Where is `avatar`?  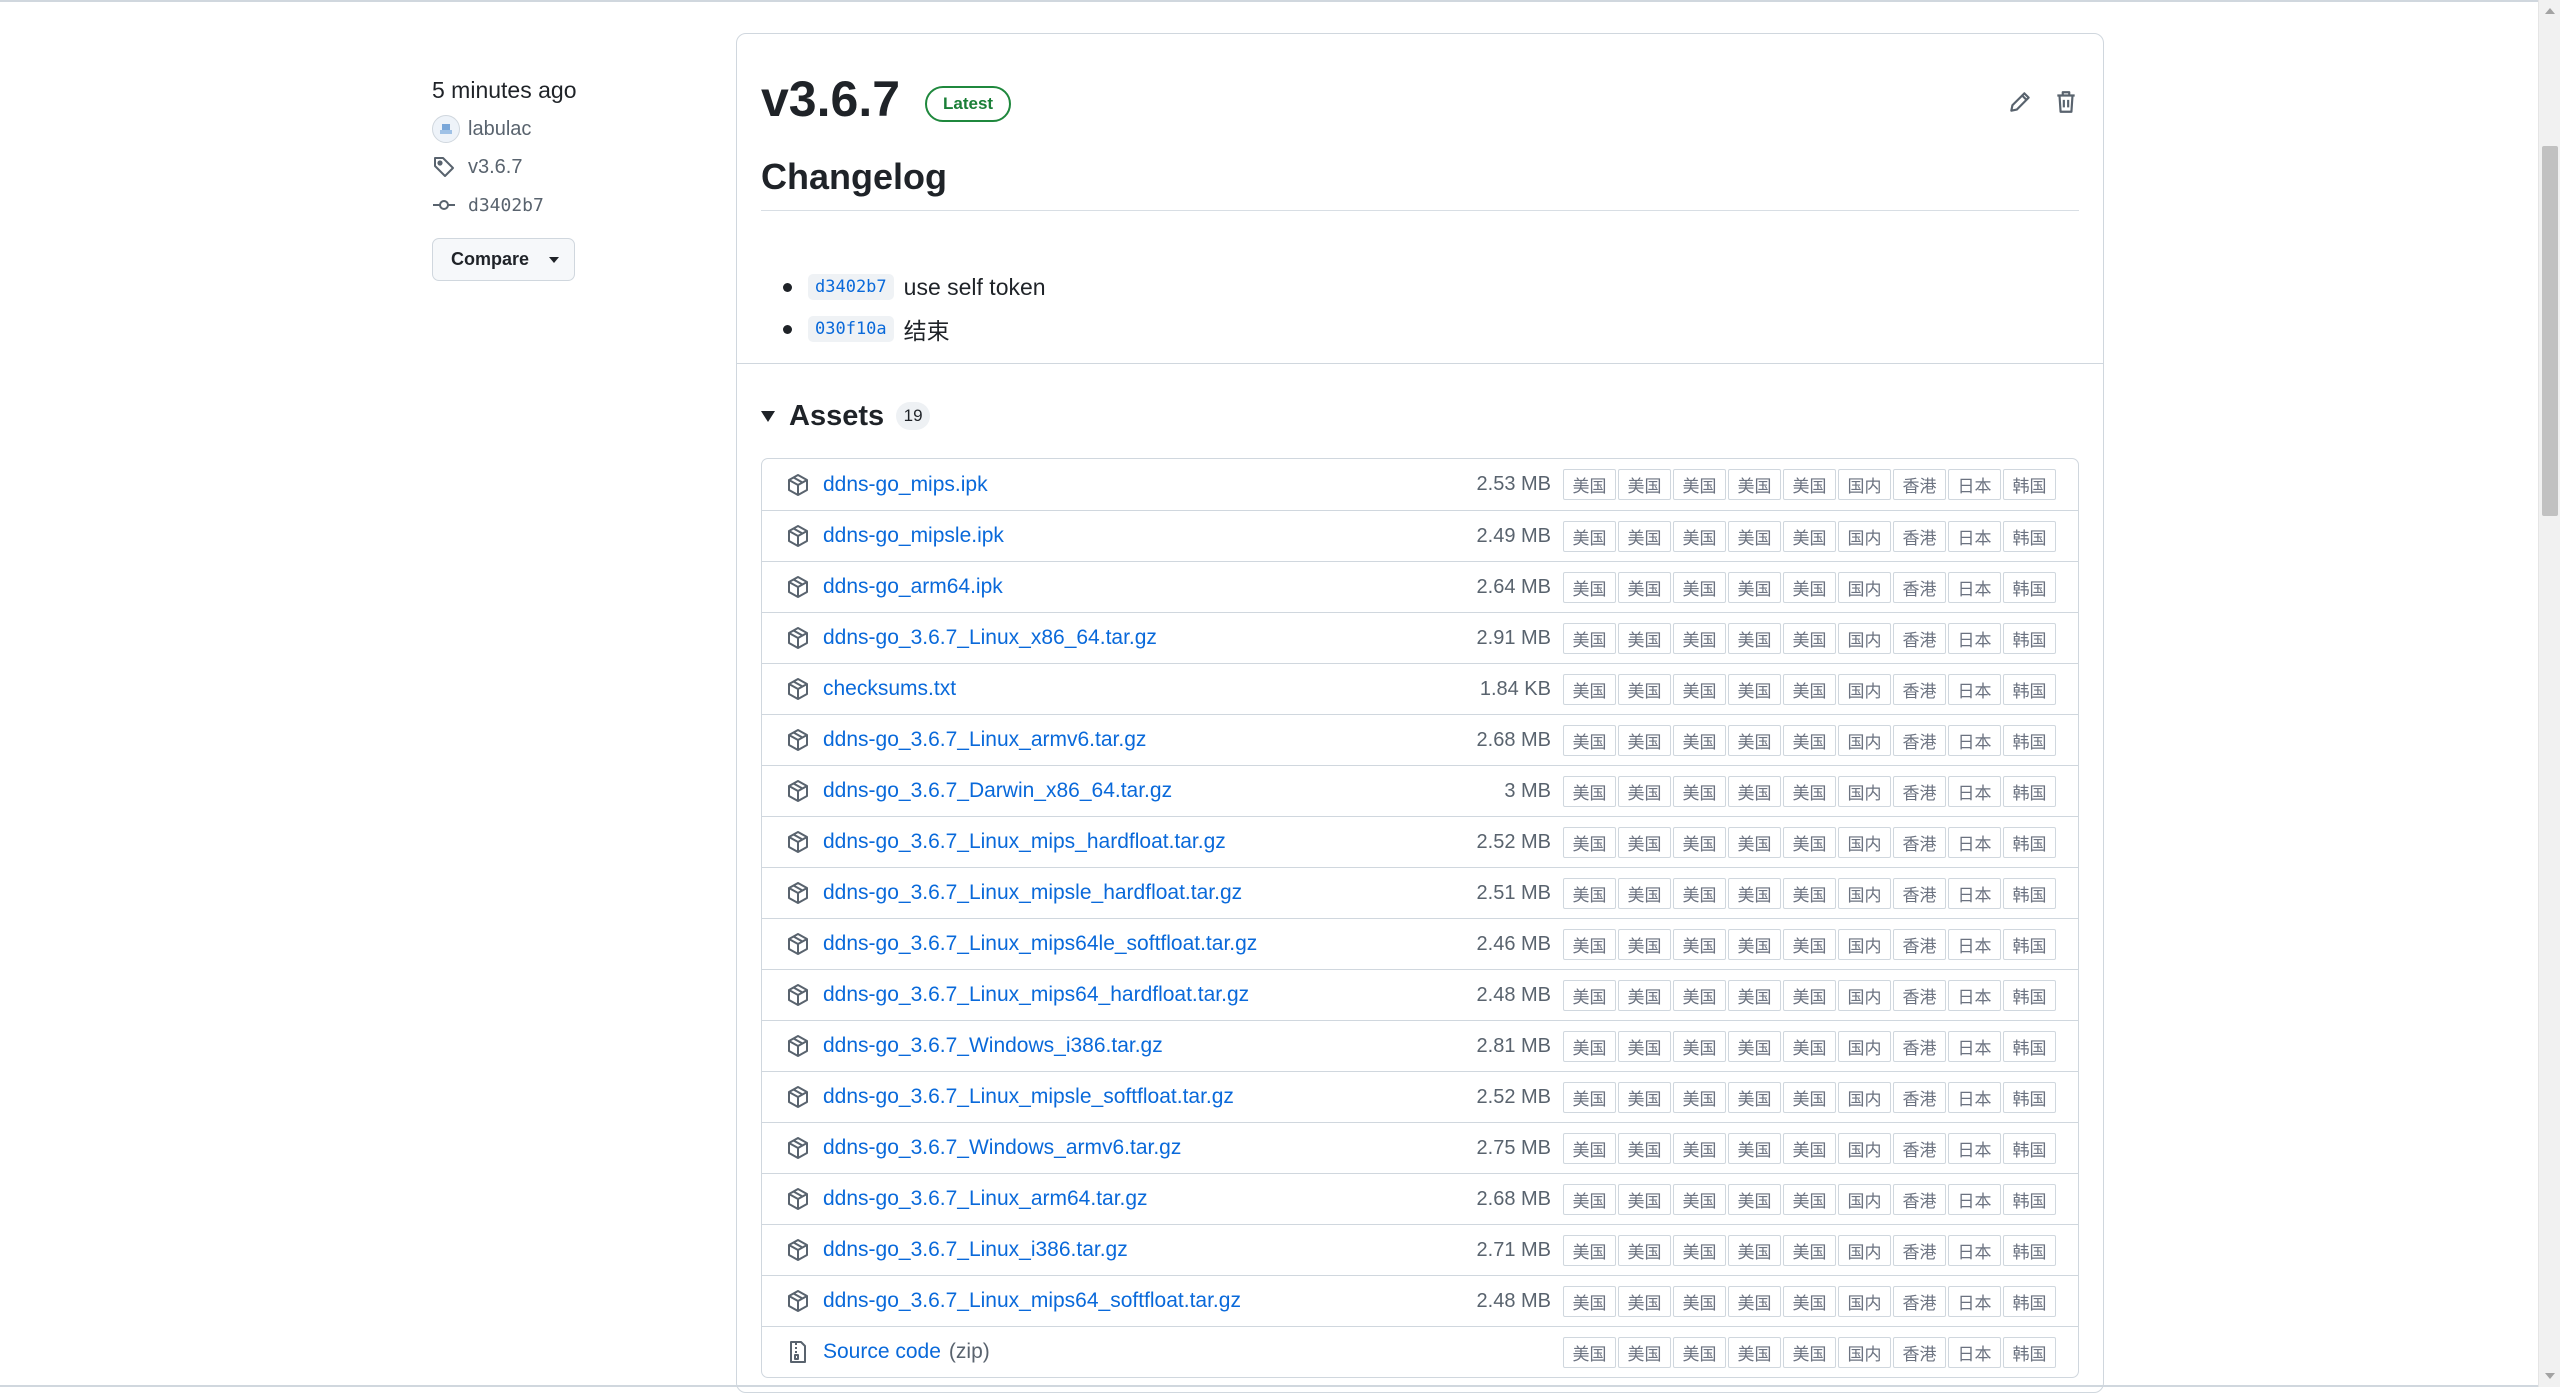
avatar is located at coordinates (446, 129).